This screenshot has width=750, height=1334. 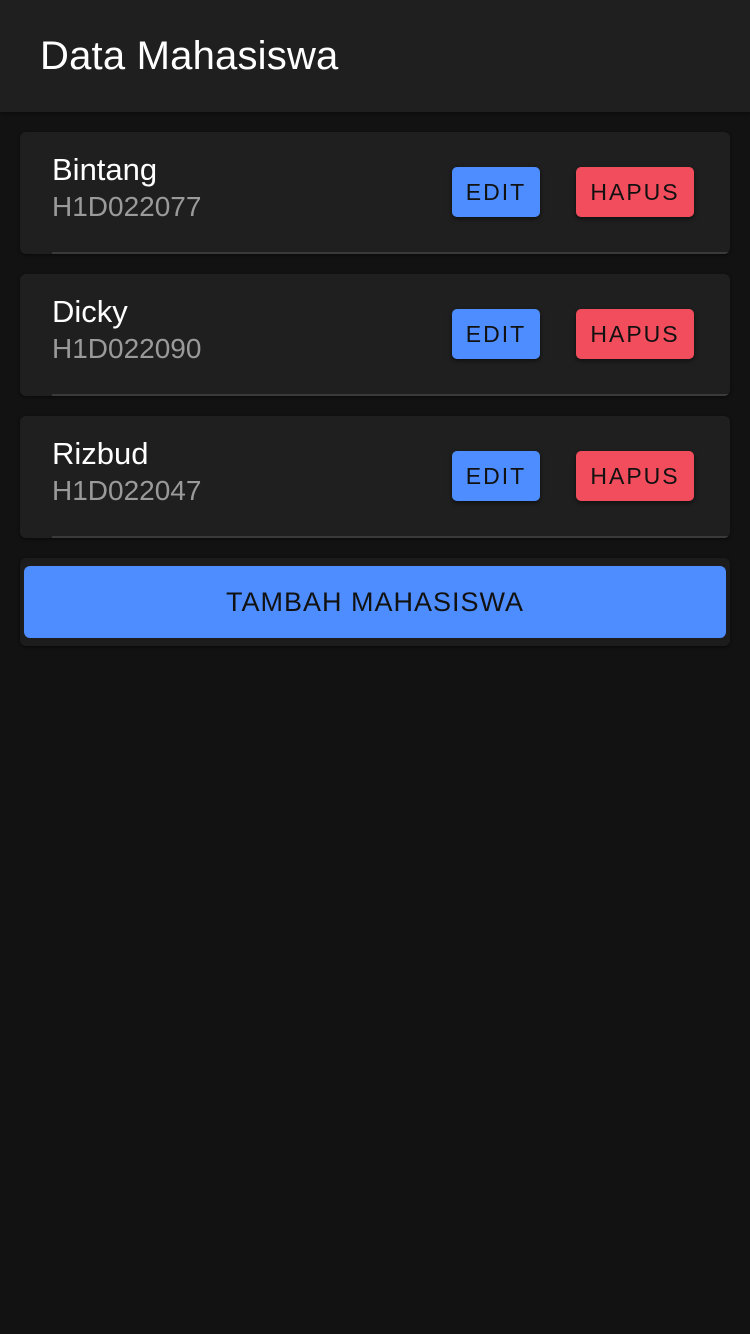 I want to click on add-button-container: TAMBAH MAHASISWA, so click(x=375, y=602).